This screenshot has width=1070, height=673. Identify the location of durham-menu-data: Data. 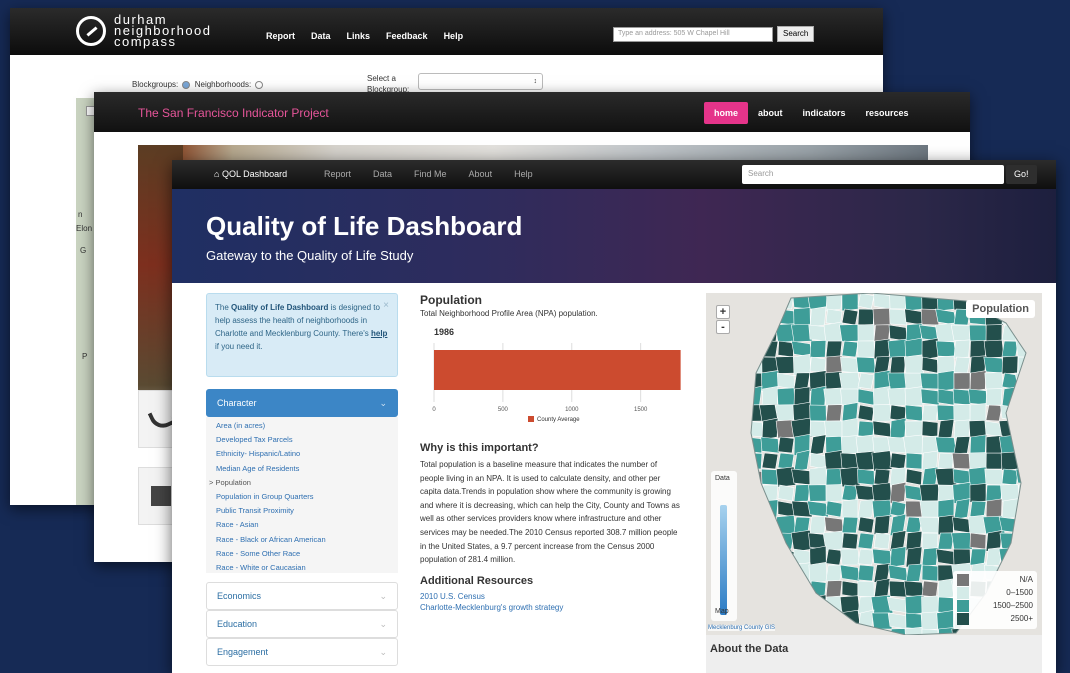
(321, 36).